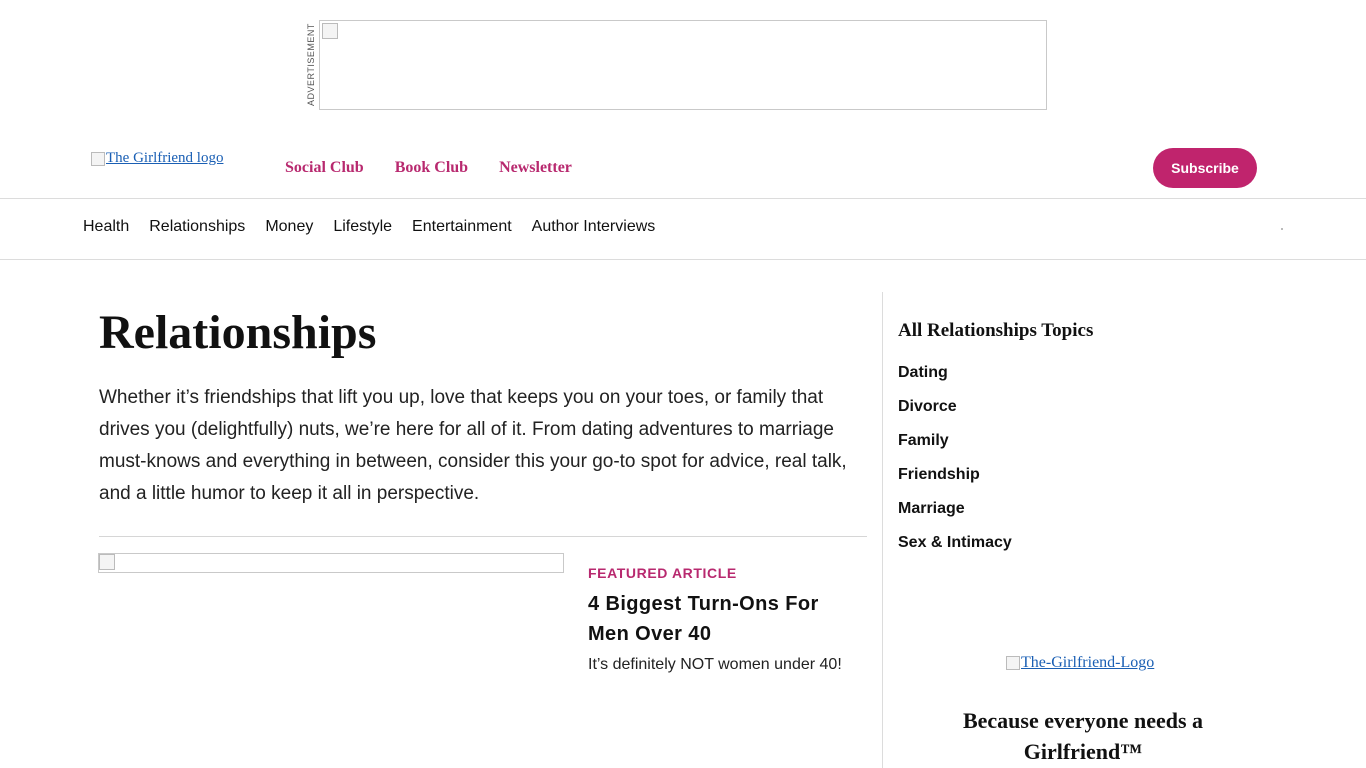 The width and height of the screenshot is (1366, 768). I want to click on list-item: Sex & Intimacy, so click(955, 550).